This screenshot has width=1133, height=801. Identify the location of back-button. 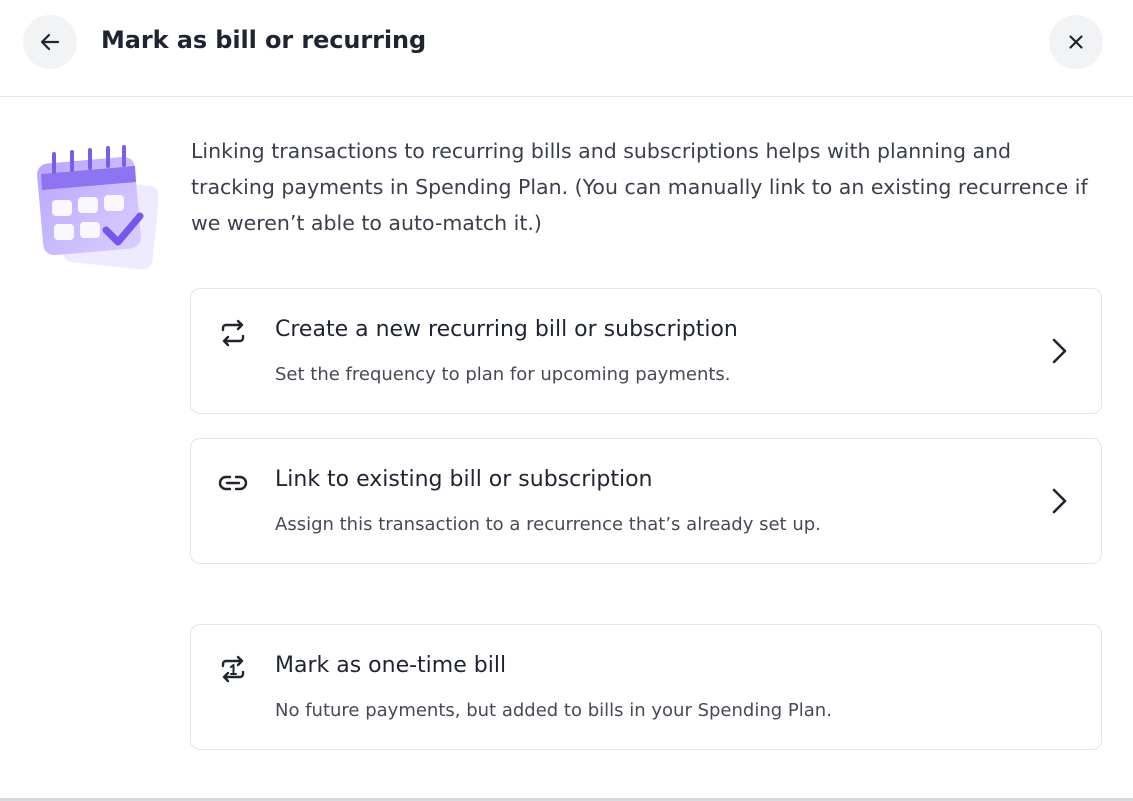
(50, 42).